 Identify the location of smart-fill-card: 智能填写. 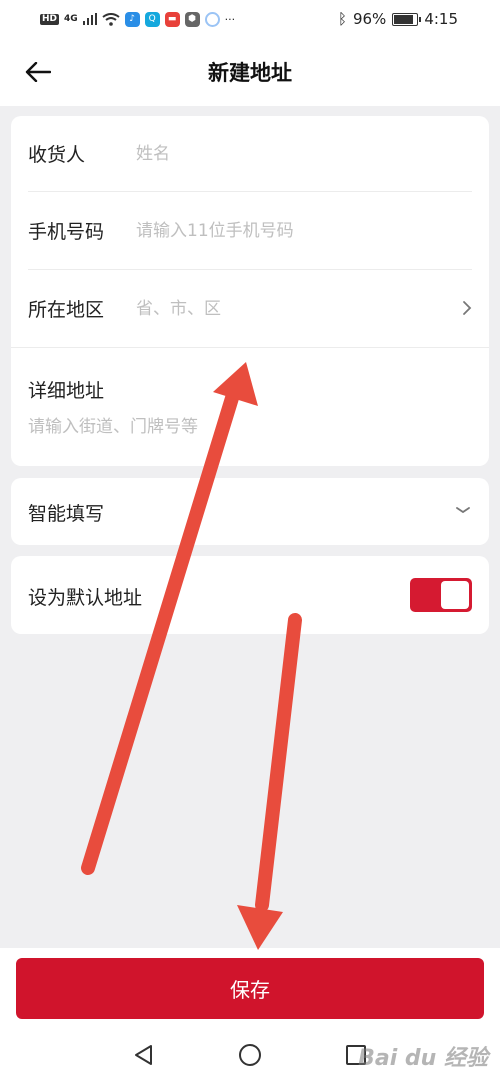
(250, 511).